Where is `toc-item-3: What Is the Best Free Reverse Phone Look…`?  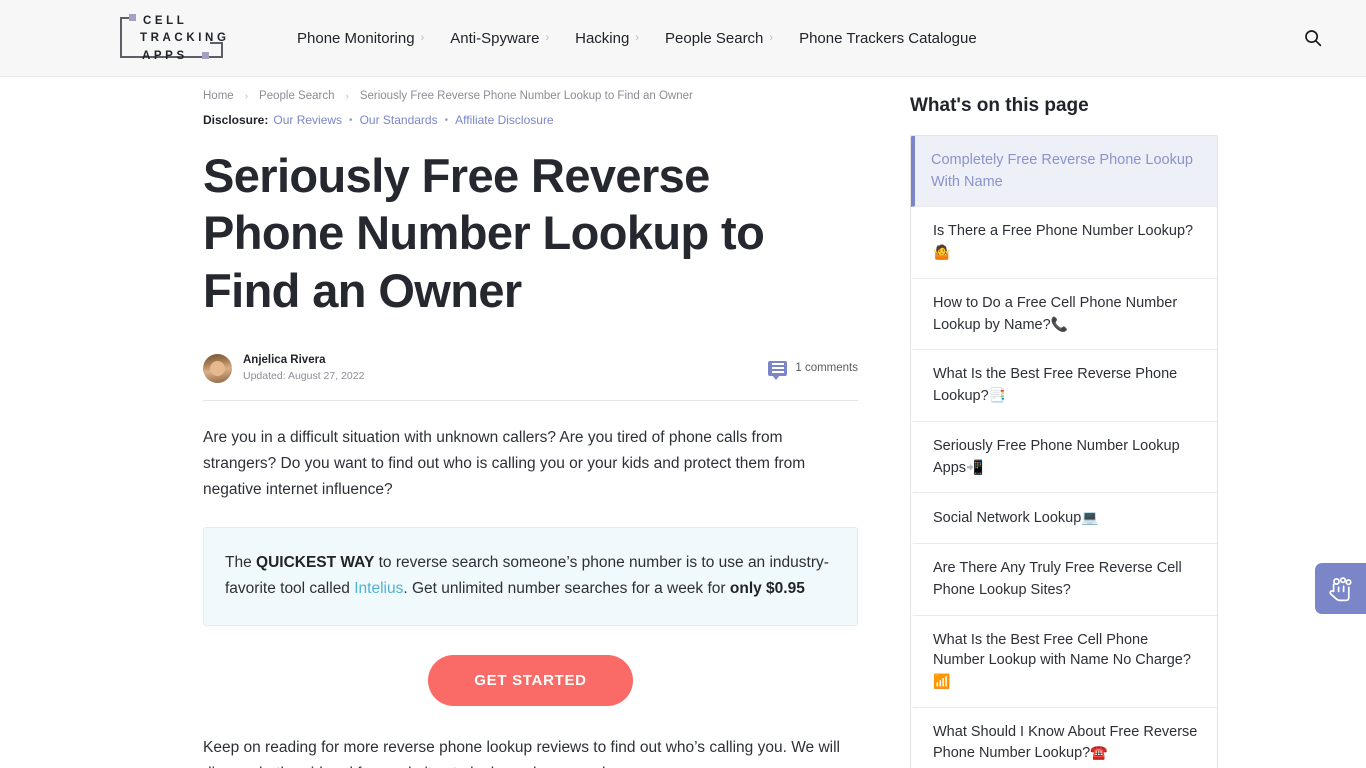 toc-item-3: What Is the Best Free Reverse Phone Look… is located at coordinates (1064, 386).